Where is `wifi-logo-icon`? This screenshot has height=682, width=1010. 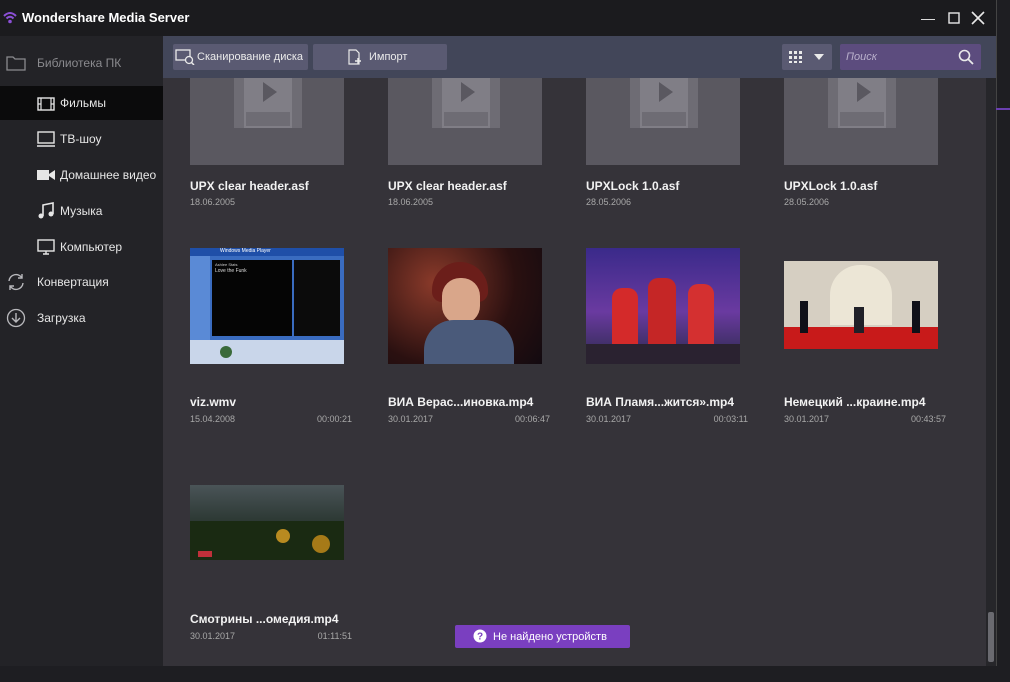 wifi-logo-icon is located at coordinates (10, 18).